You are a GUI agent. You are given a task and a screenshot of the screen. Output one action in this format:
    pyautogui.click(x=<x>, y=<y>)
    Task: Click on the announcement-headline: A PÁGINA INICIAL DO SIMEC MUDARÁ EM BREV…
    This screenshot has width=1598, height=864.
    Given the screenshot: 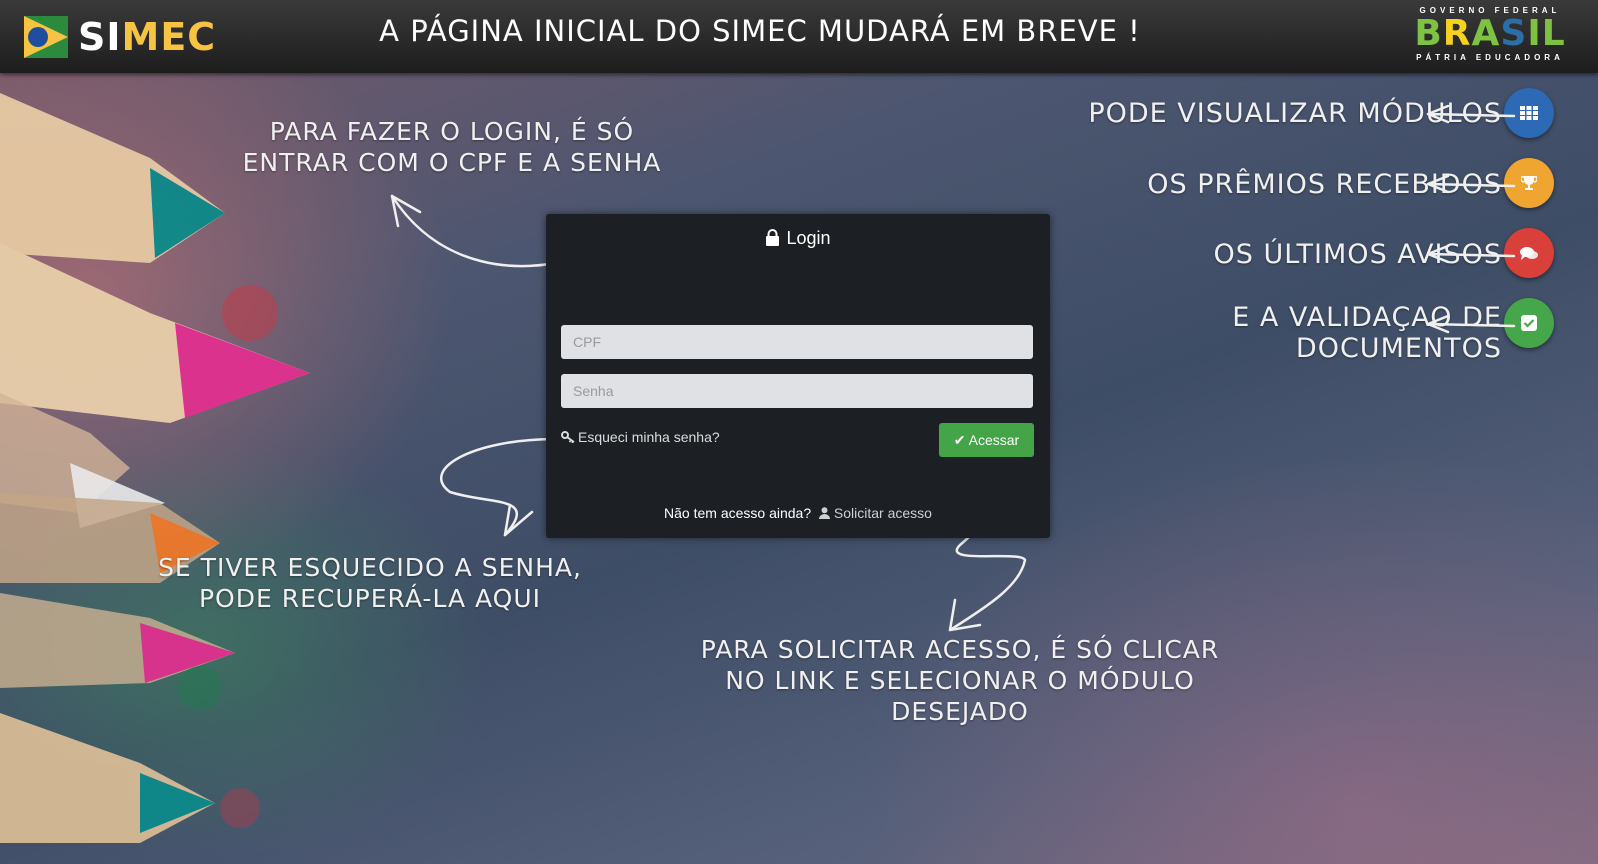 What is the action you would take?
    pyautogui.click(x=760, y=31)
    